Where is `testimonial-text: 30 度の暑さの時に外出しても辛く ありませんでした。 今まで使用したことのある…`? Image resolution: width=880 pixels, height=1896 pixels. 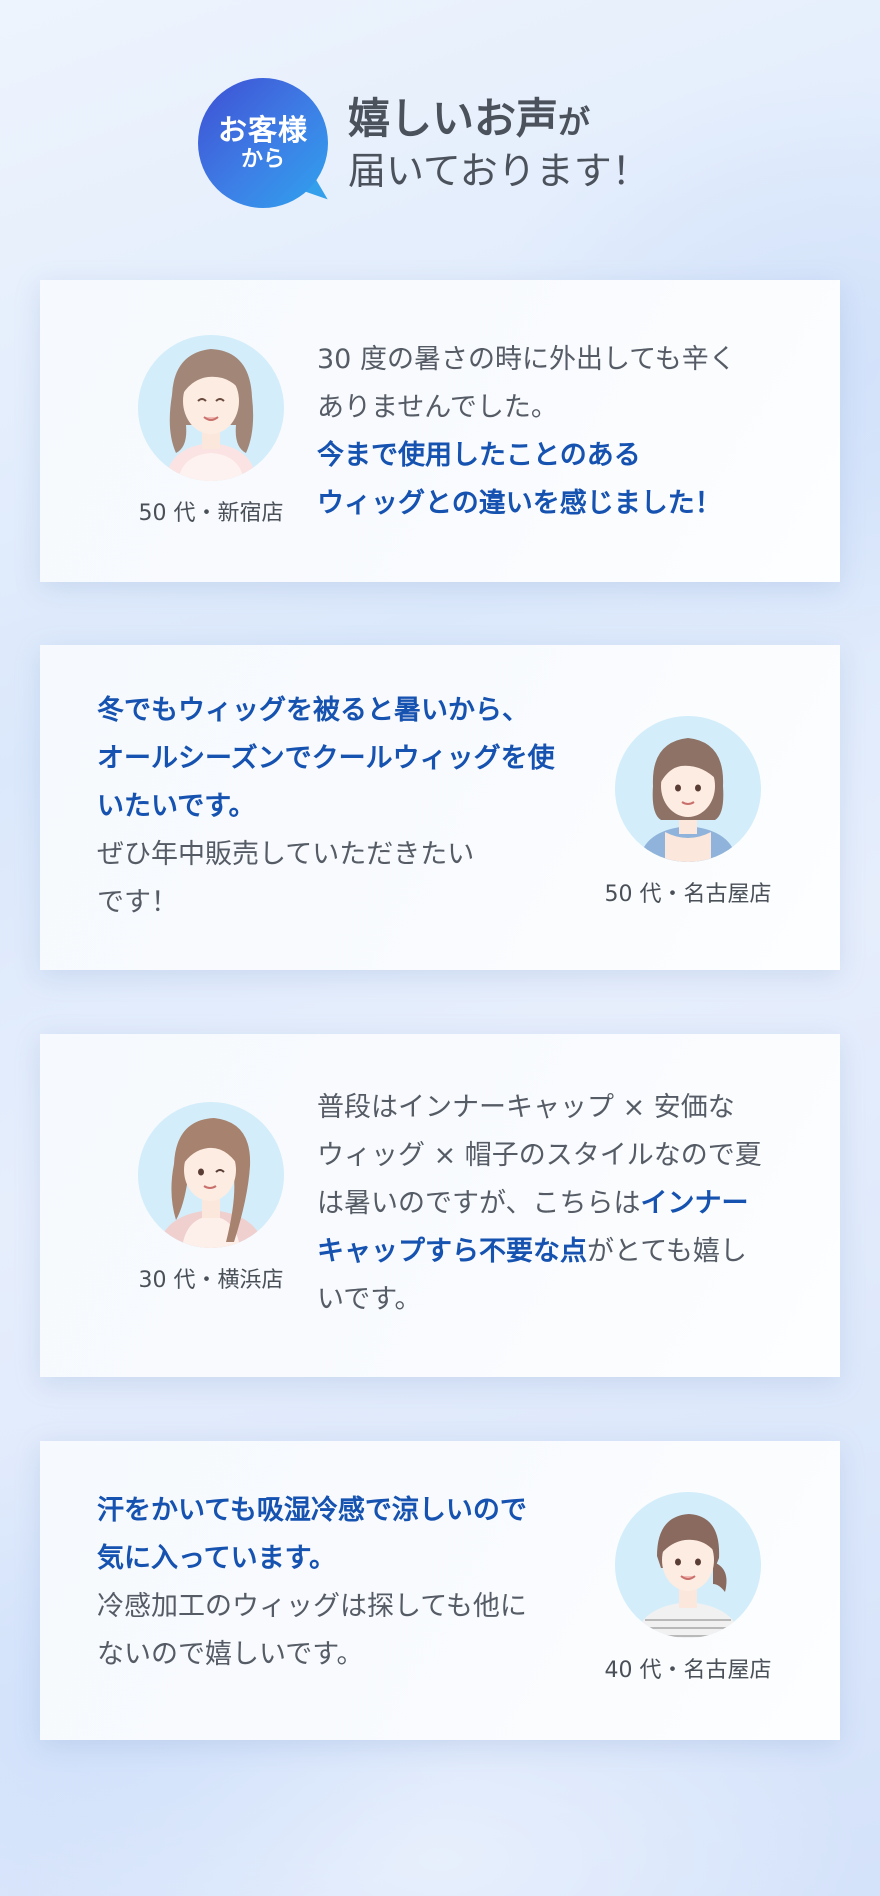 testimonial-text: 30 度の暑さの時に外出しても辛く ありませんでした。 今まで使用したことのある… is located at coordinates (567, 432).